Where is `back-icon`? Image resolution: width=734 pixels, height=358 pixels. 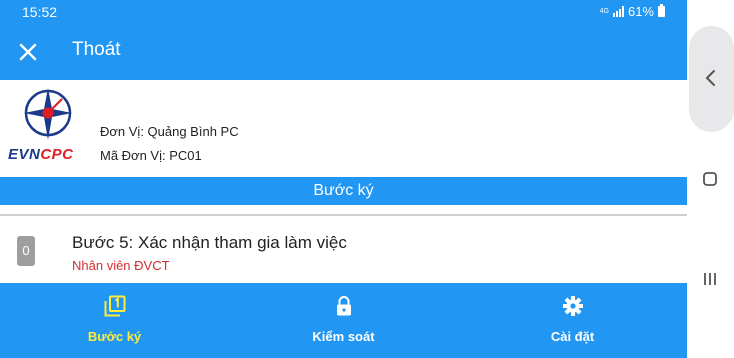
back-icon is located at coordinates (710, 78).